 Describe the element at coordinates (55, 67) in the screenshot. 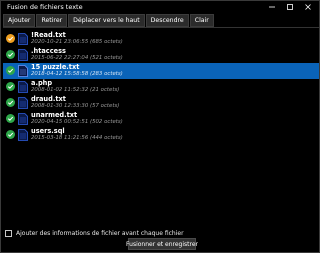

I see `file-name: 15 puzzle.txt` at that location.